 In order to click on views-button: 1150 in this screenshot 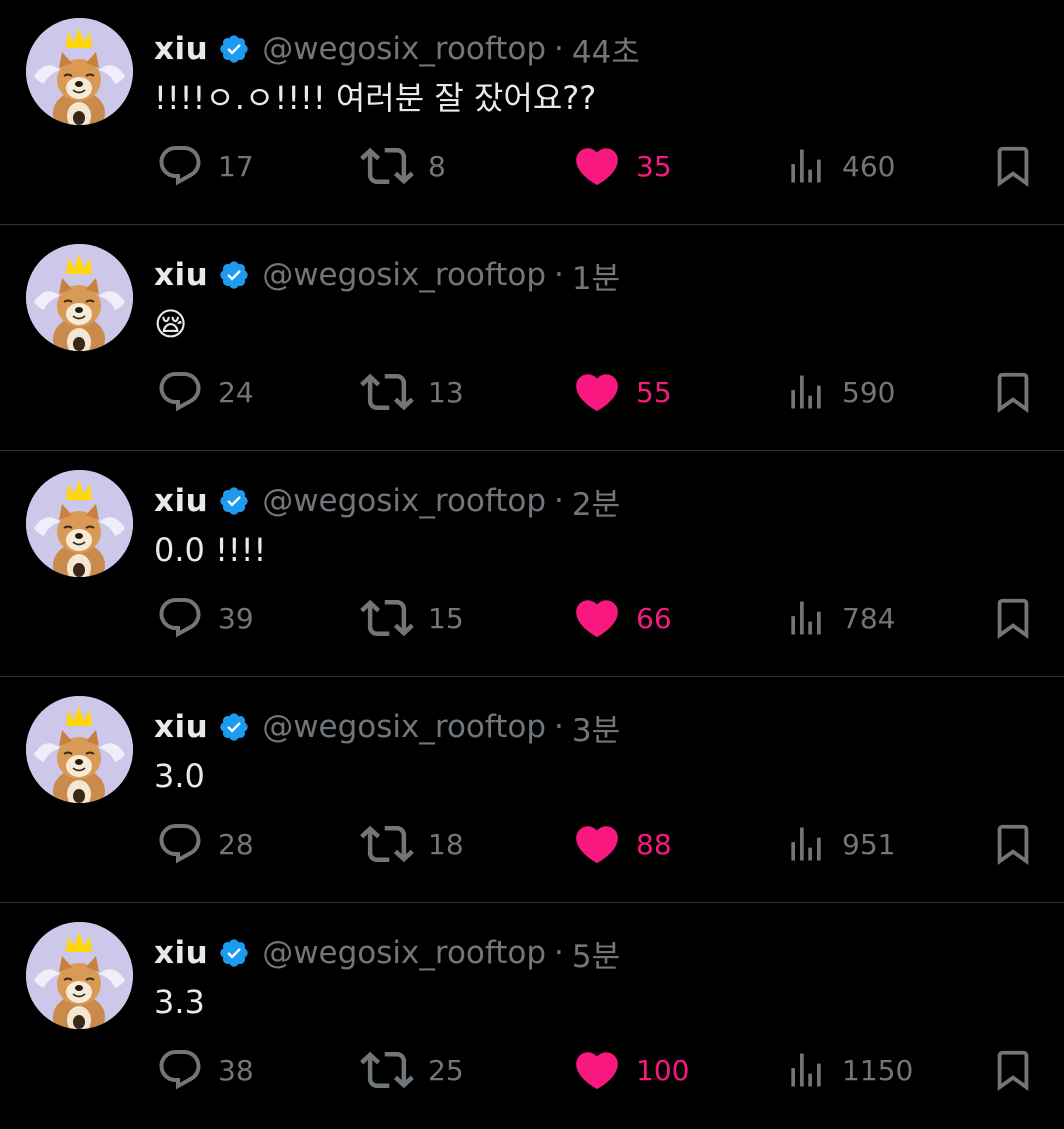, I will do `click(848, 1070)`.